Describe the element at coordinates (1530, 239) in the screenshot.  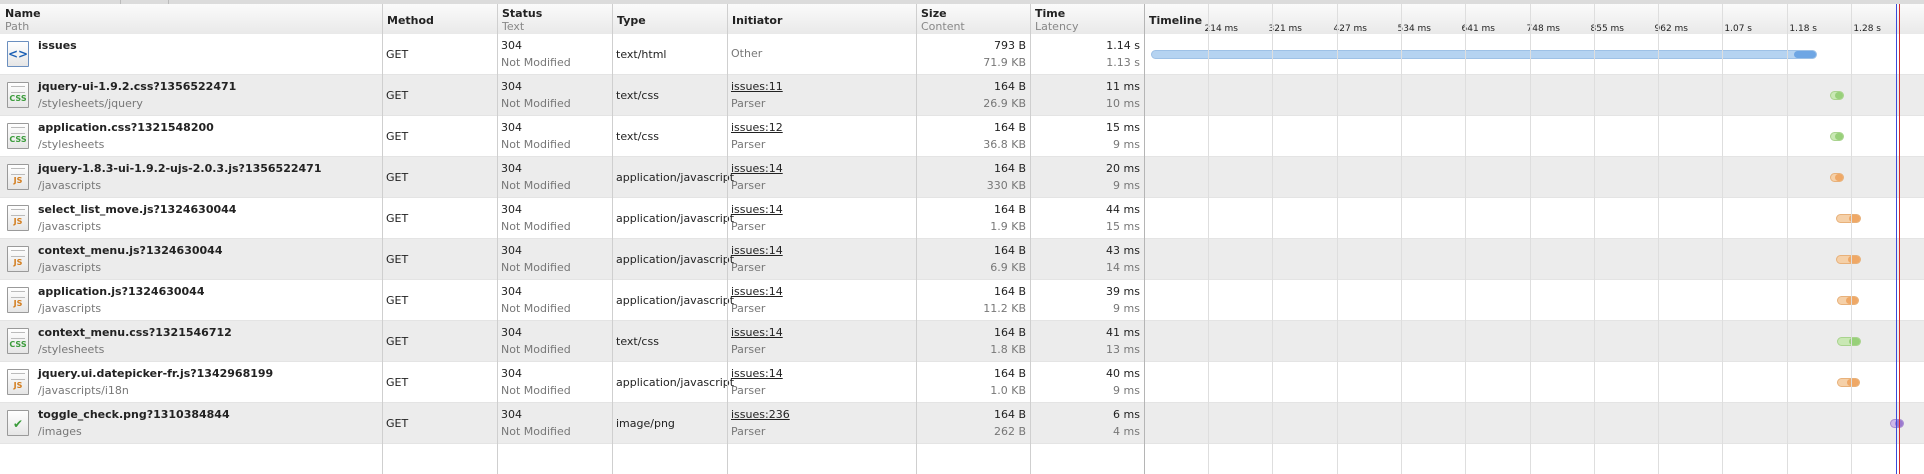
I see `timeline-grid-line` at that location.